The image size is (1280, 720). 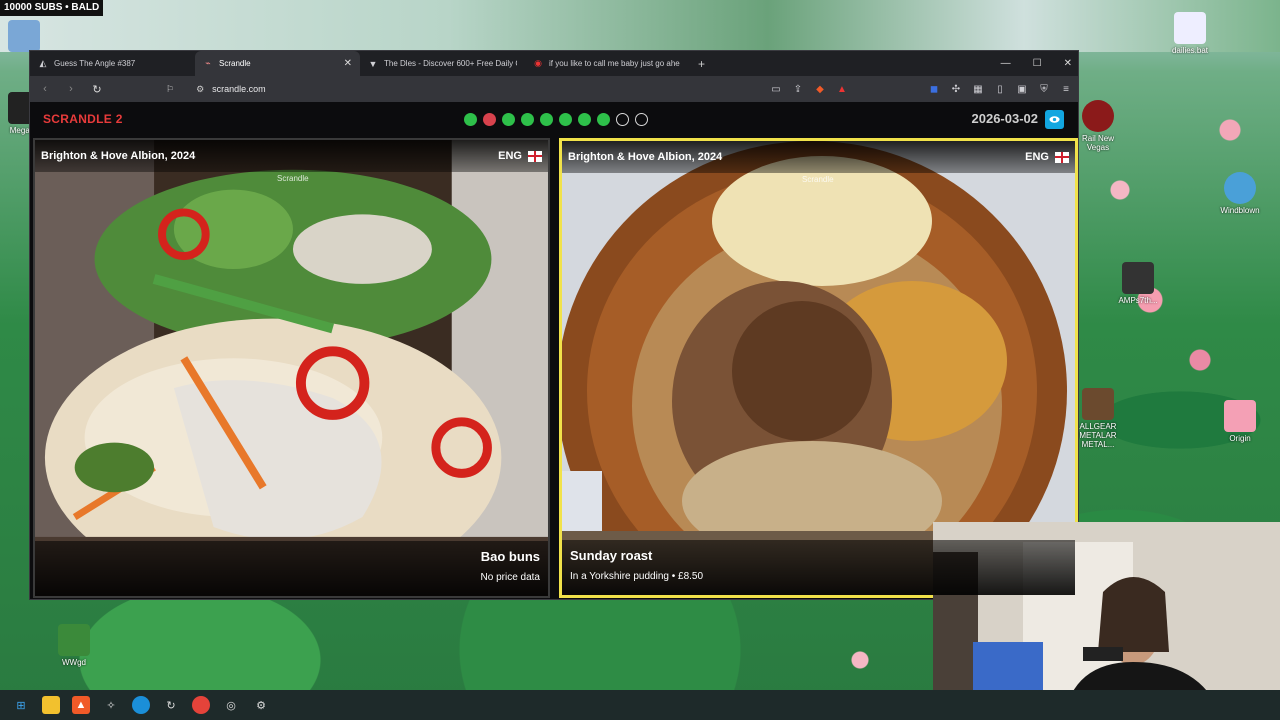 I want to click on new-tab-button: +, so click(x=701, y=64).